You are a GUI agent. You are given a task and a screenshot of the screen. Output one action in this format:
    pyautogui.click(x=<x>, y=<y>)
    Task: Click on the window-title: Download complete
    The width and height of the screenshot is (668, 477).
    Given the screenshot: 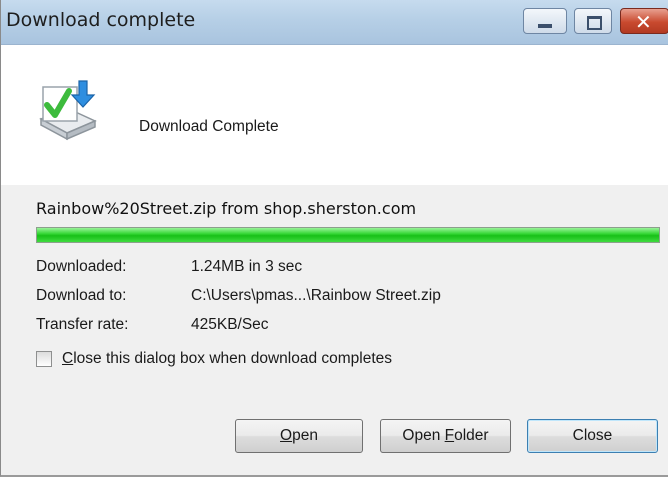 What is the action you would take?
    pyautogui.click(x=101, y=20)
    